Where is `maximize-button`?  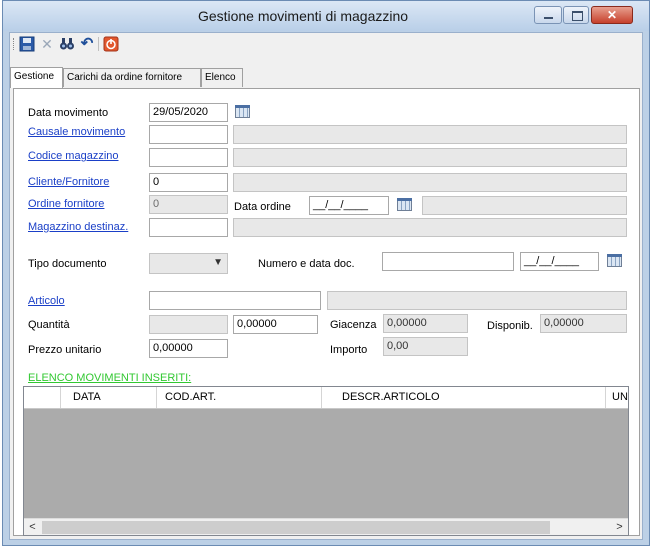
maximize-button is located at coordinates (576, 15).